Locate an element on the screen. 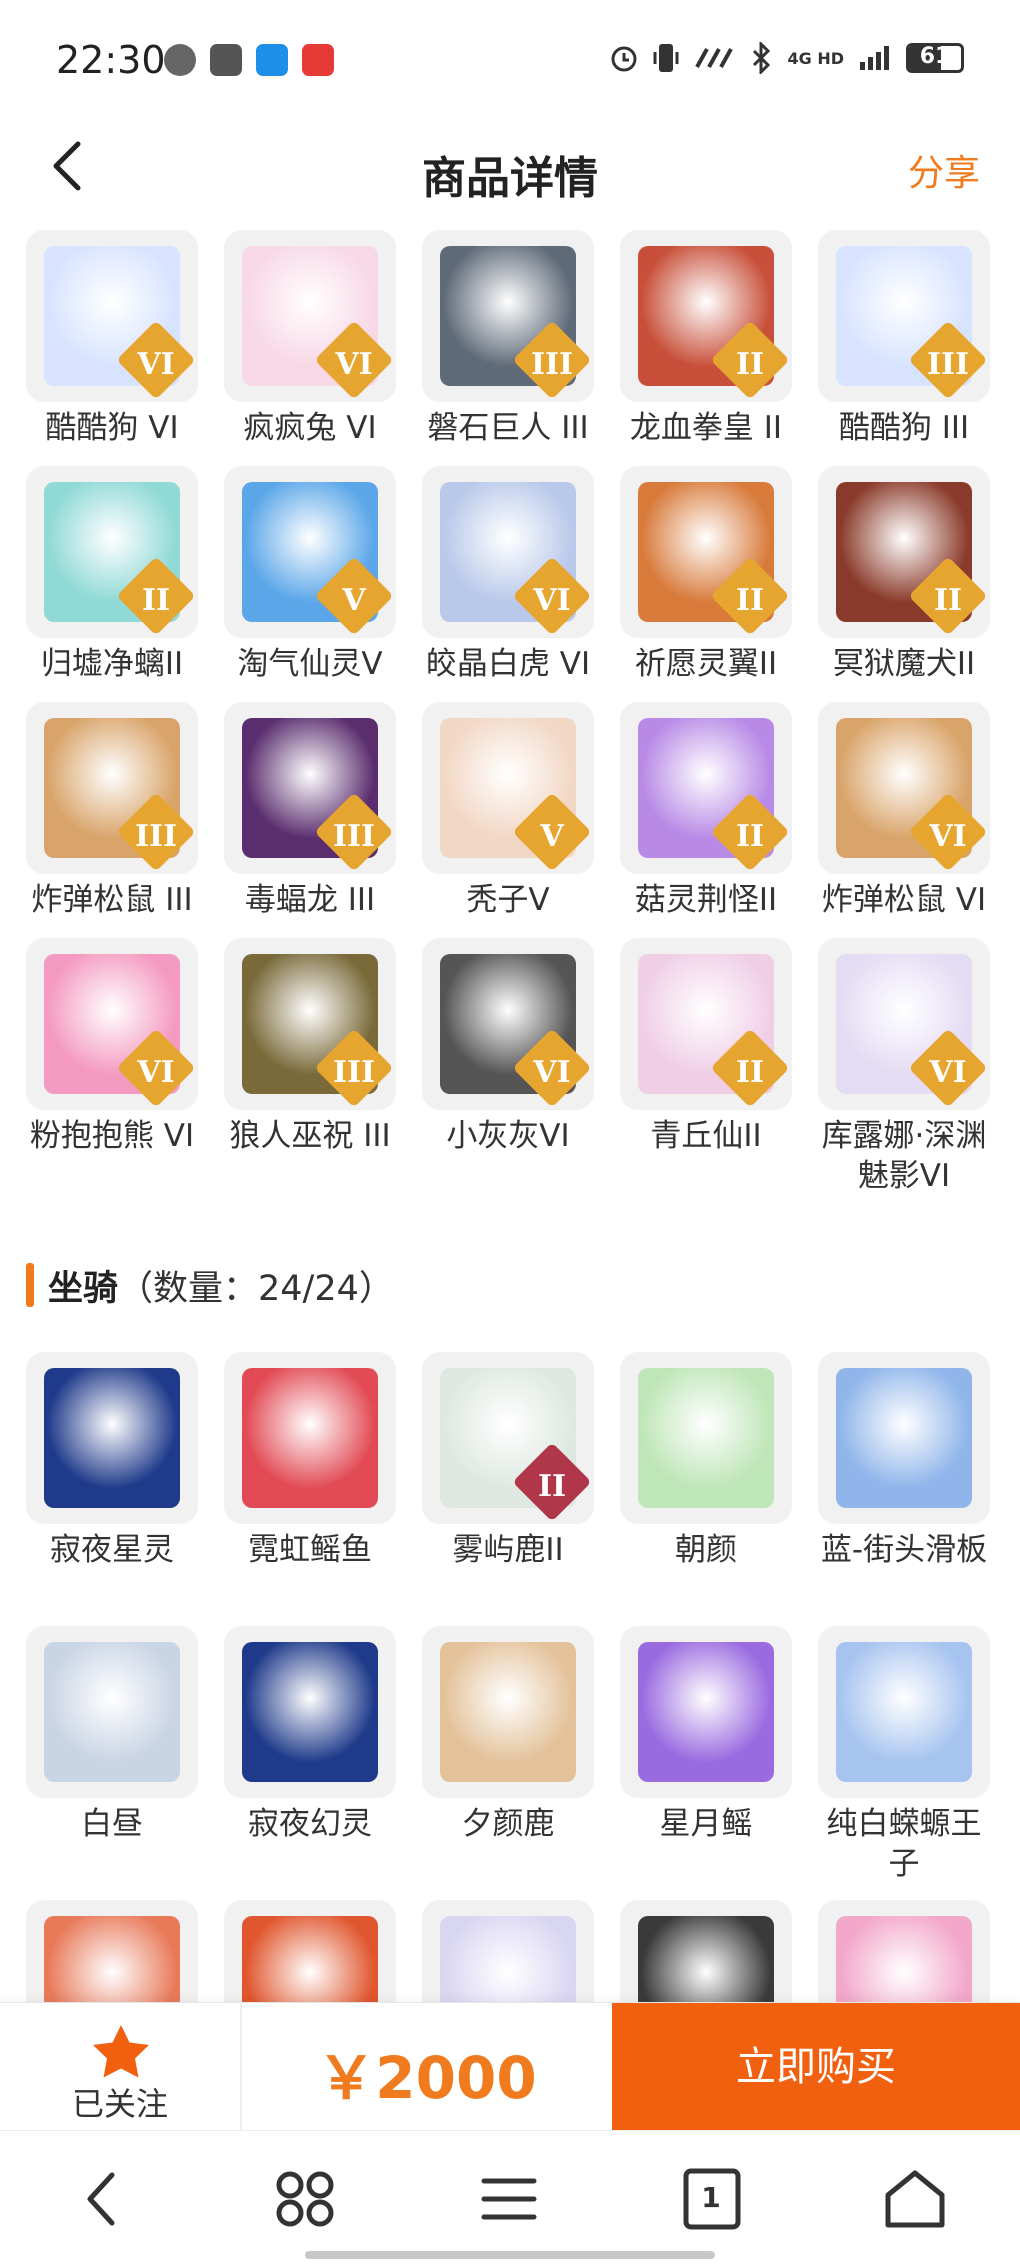 This screenshot has height=2267, width=1020. item-card: 朝颜 is located at coordinates (706, 1461).